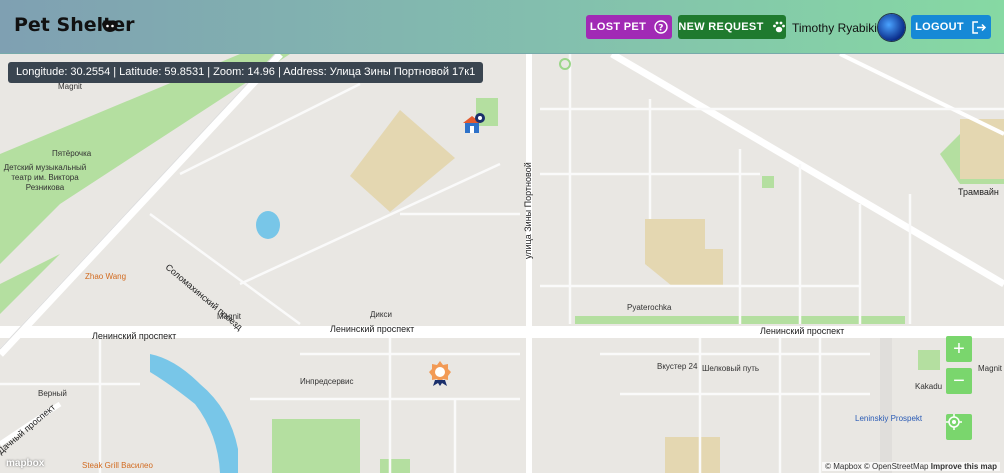 This screenshot has width=1004, height=473. I want to click on poi-label: Kakadu, so click(929, 386).